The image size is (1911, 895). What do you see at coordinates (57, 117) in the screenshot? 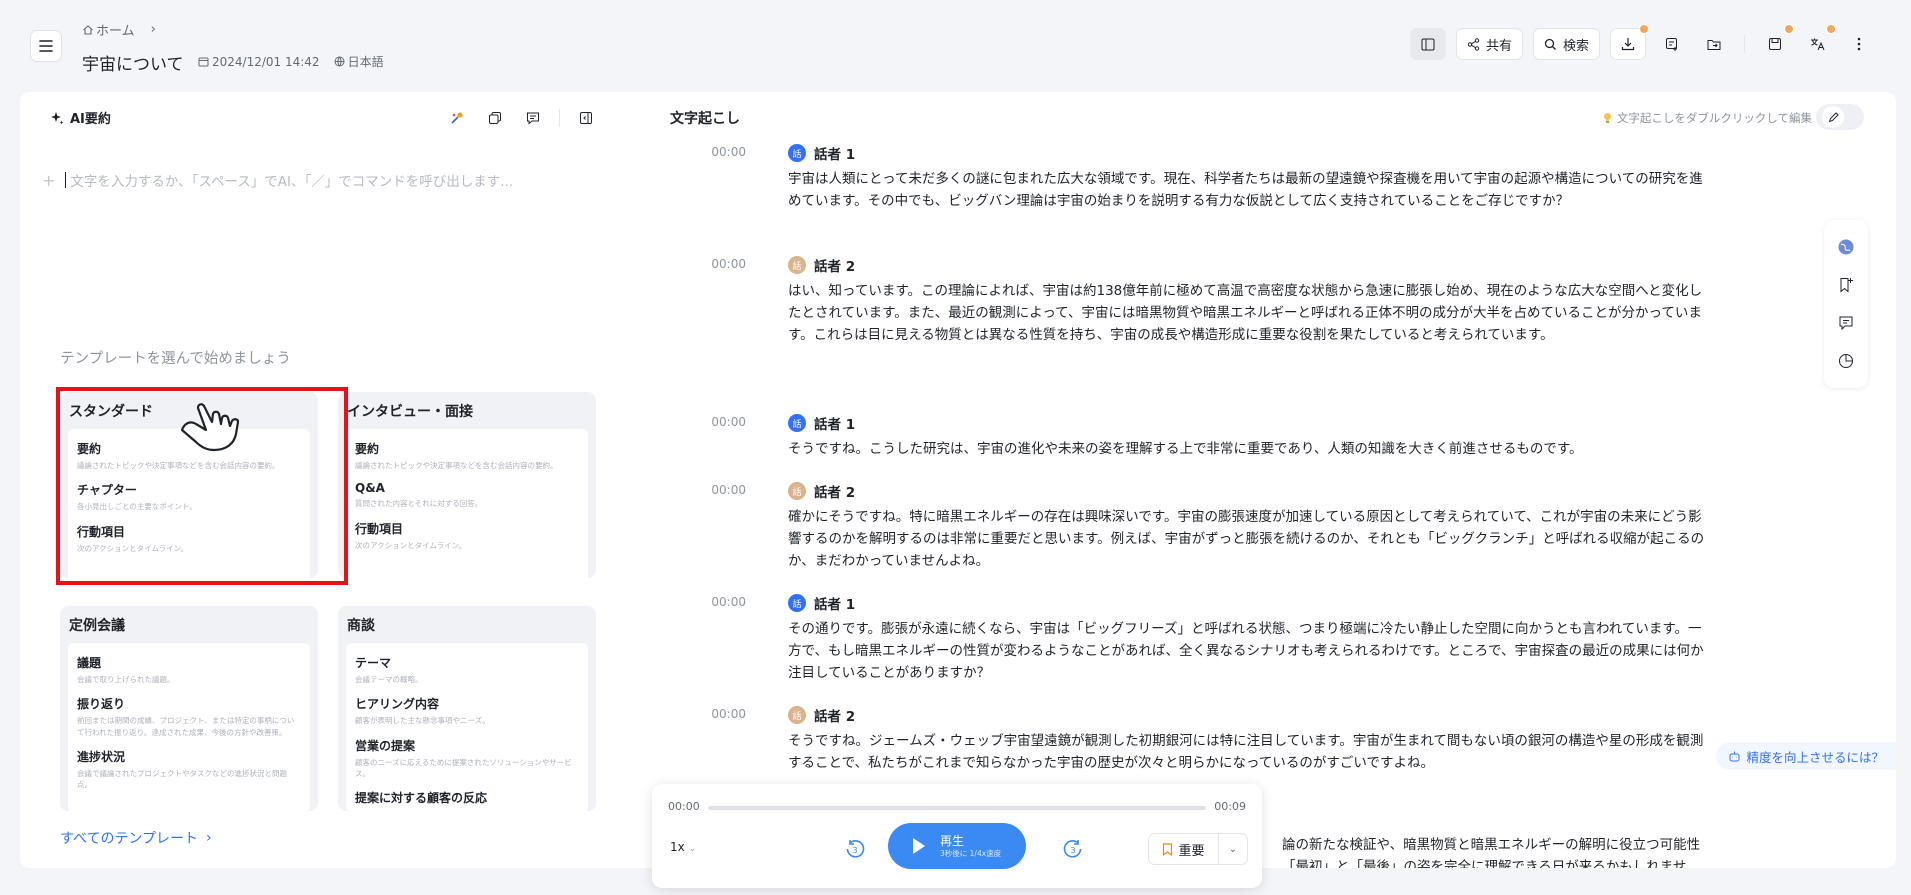
I see `sparkle-icon` at bounding box center [57, 117].